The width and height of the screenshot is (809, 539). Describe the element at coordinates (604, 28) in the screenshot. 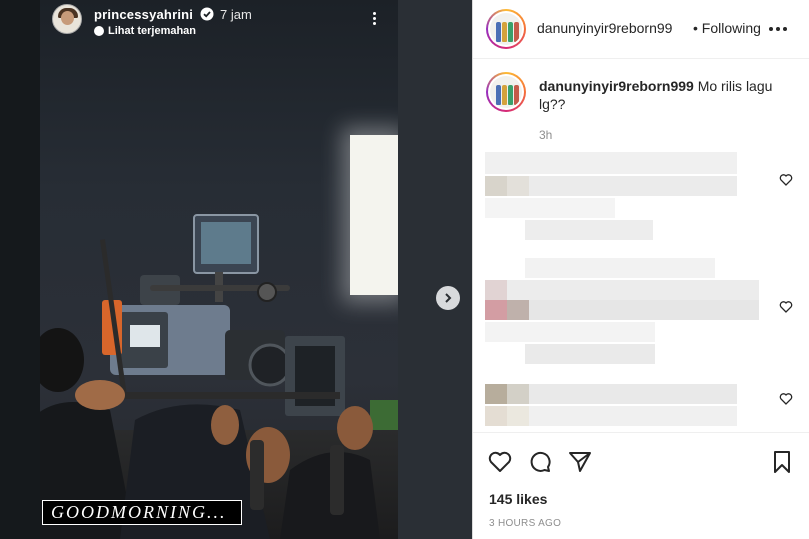

I see `post-author-username: danunyinyir9reborn99` at that location.